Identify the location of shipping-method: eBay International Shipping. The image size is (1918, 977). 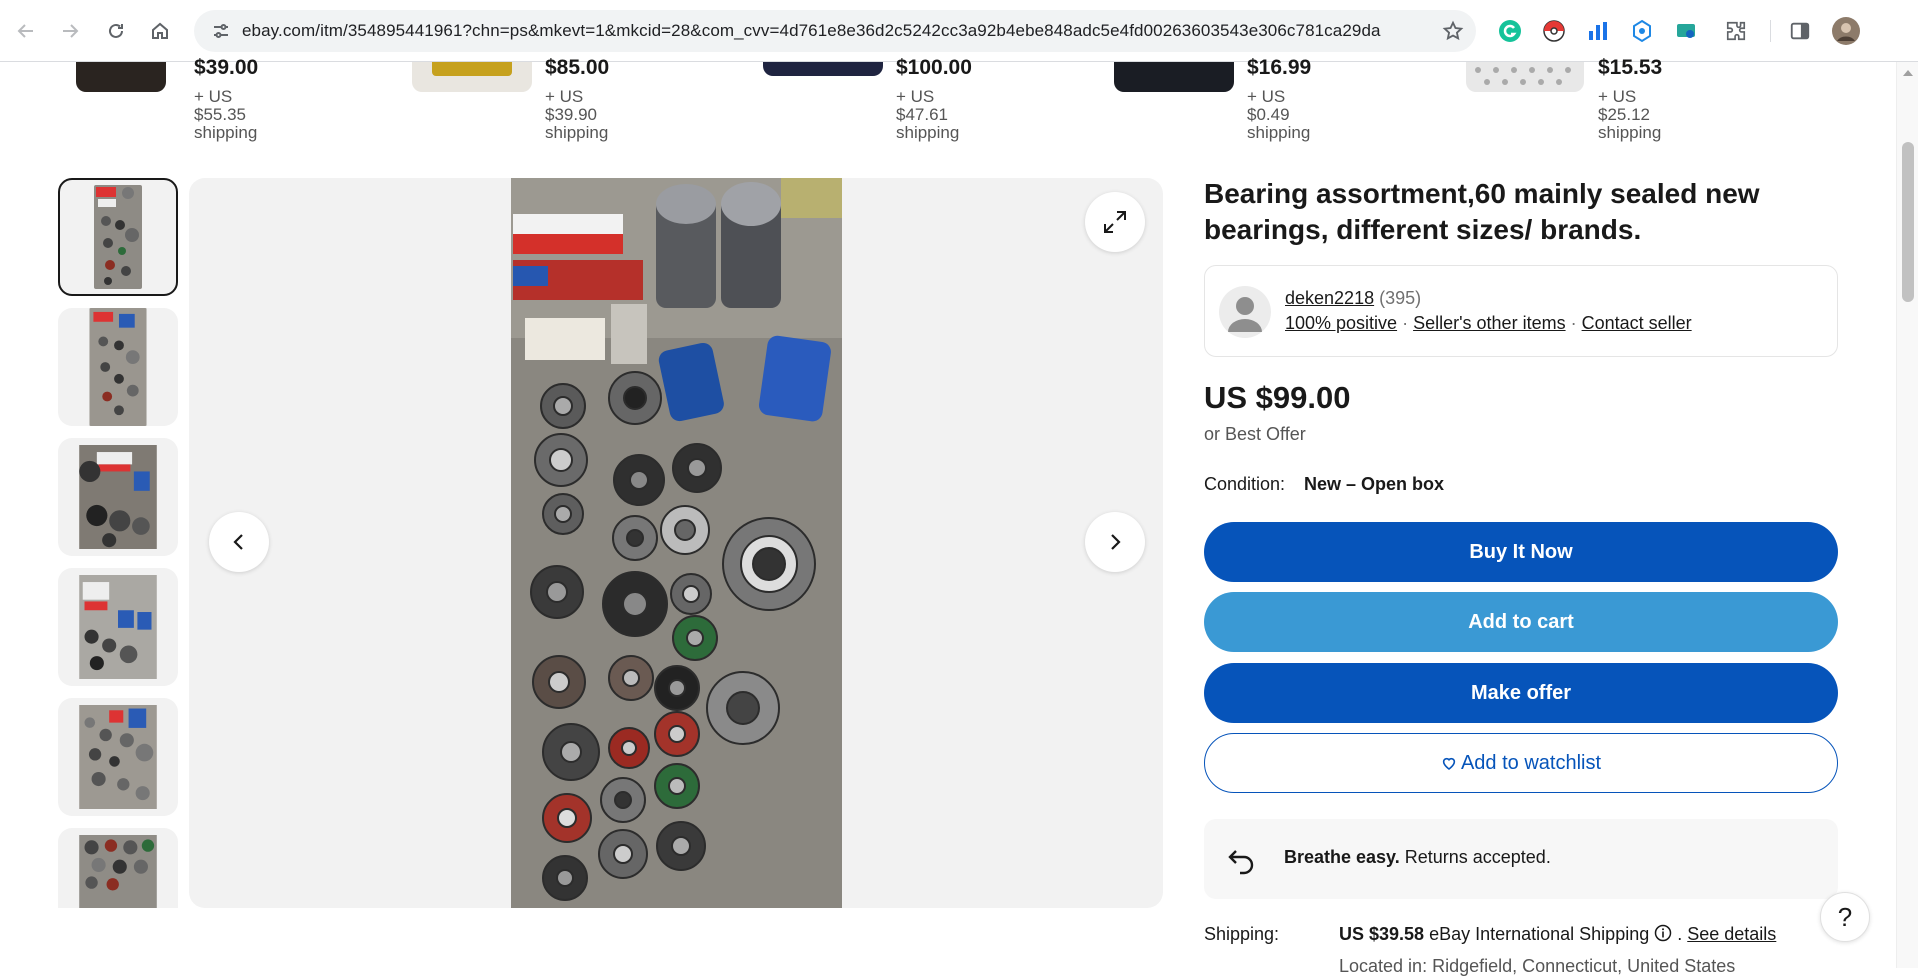
(1539, 934).